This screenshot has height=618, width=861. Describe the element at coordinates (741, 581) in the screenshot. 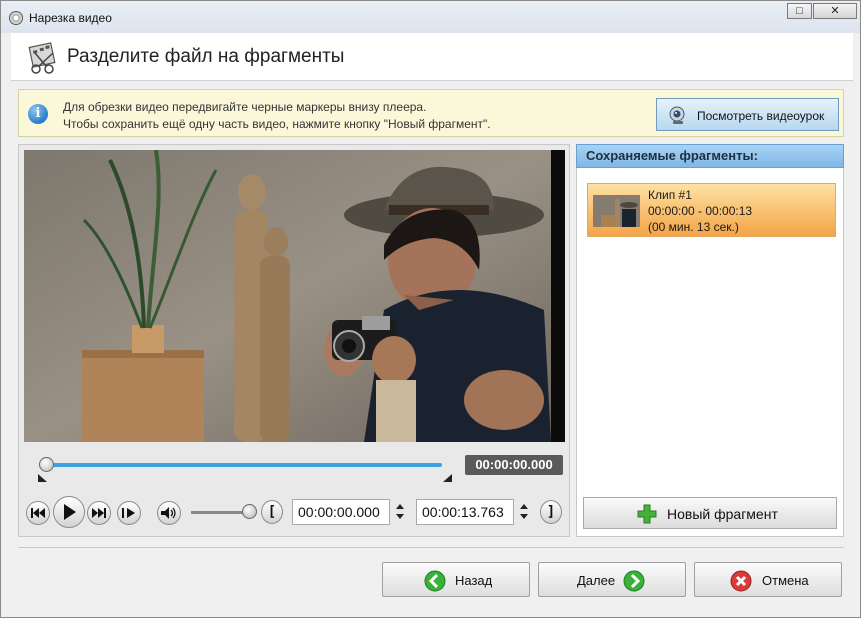

I see `cancel-icon` at that location.